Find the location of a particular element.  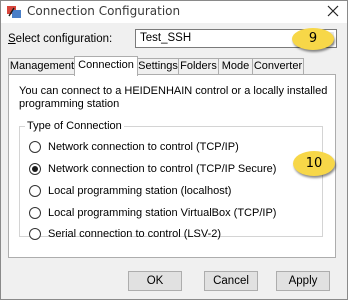

tab-mode: Mode is located at coordinates (235, 66).